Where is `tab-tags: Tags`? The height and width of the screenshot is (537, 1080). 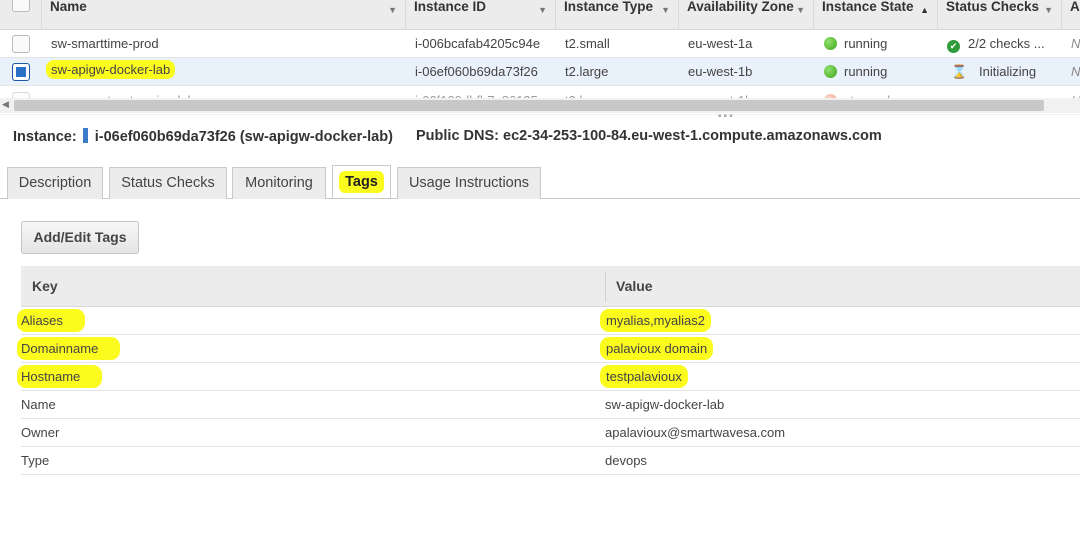 tab-tags: Tags is located at coordinates (361, 181).